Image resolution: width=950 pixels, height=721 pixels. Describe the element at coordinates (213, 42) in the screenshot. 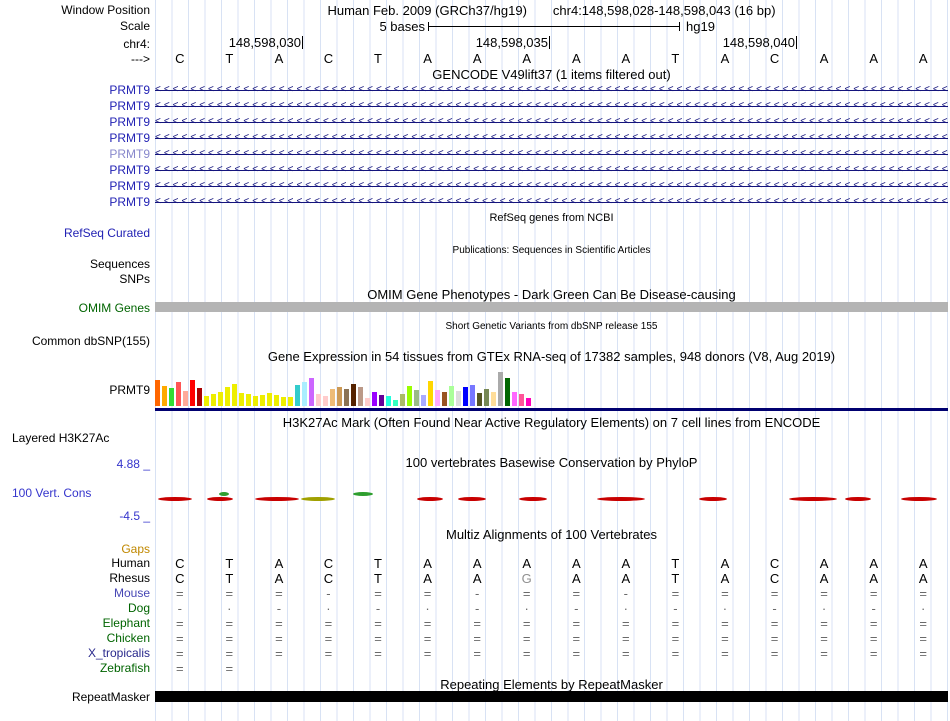

I see `ruler-tick: 148,598,030` at that location.